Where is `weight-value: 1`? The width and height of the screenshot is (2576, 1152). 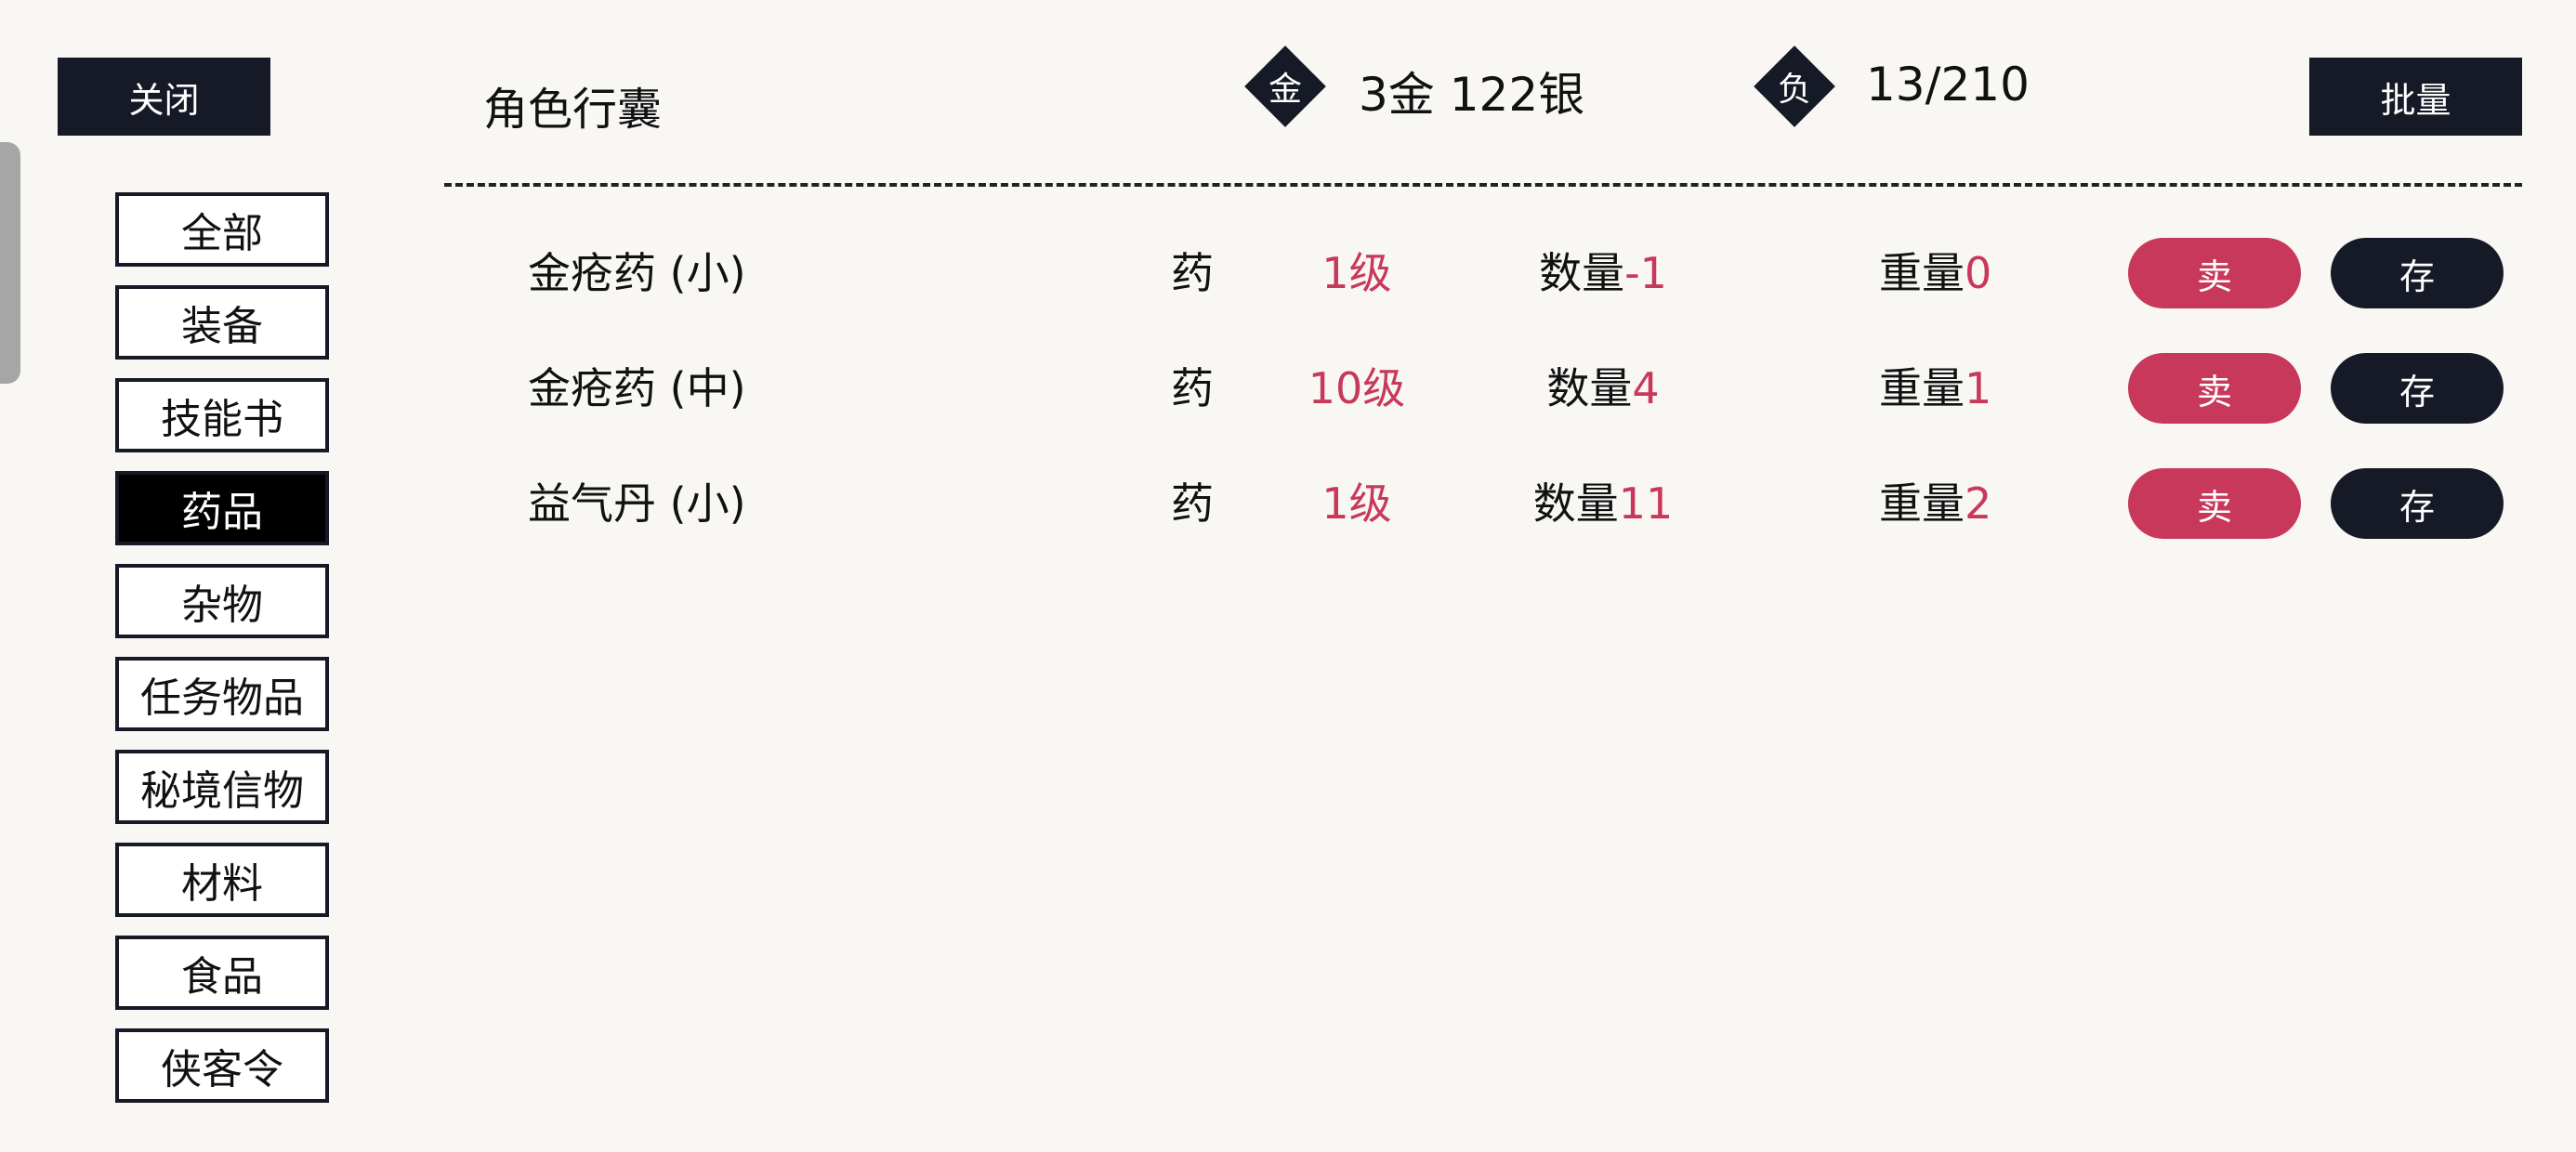 weight-value: 1 is located at coordinates (1978, 388).